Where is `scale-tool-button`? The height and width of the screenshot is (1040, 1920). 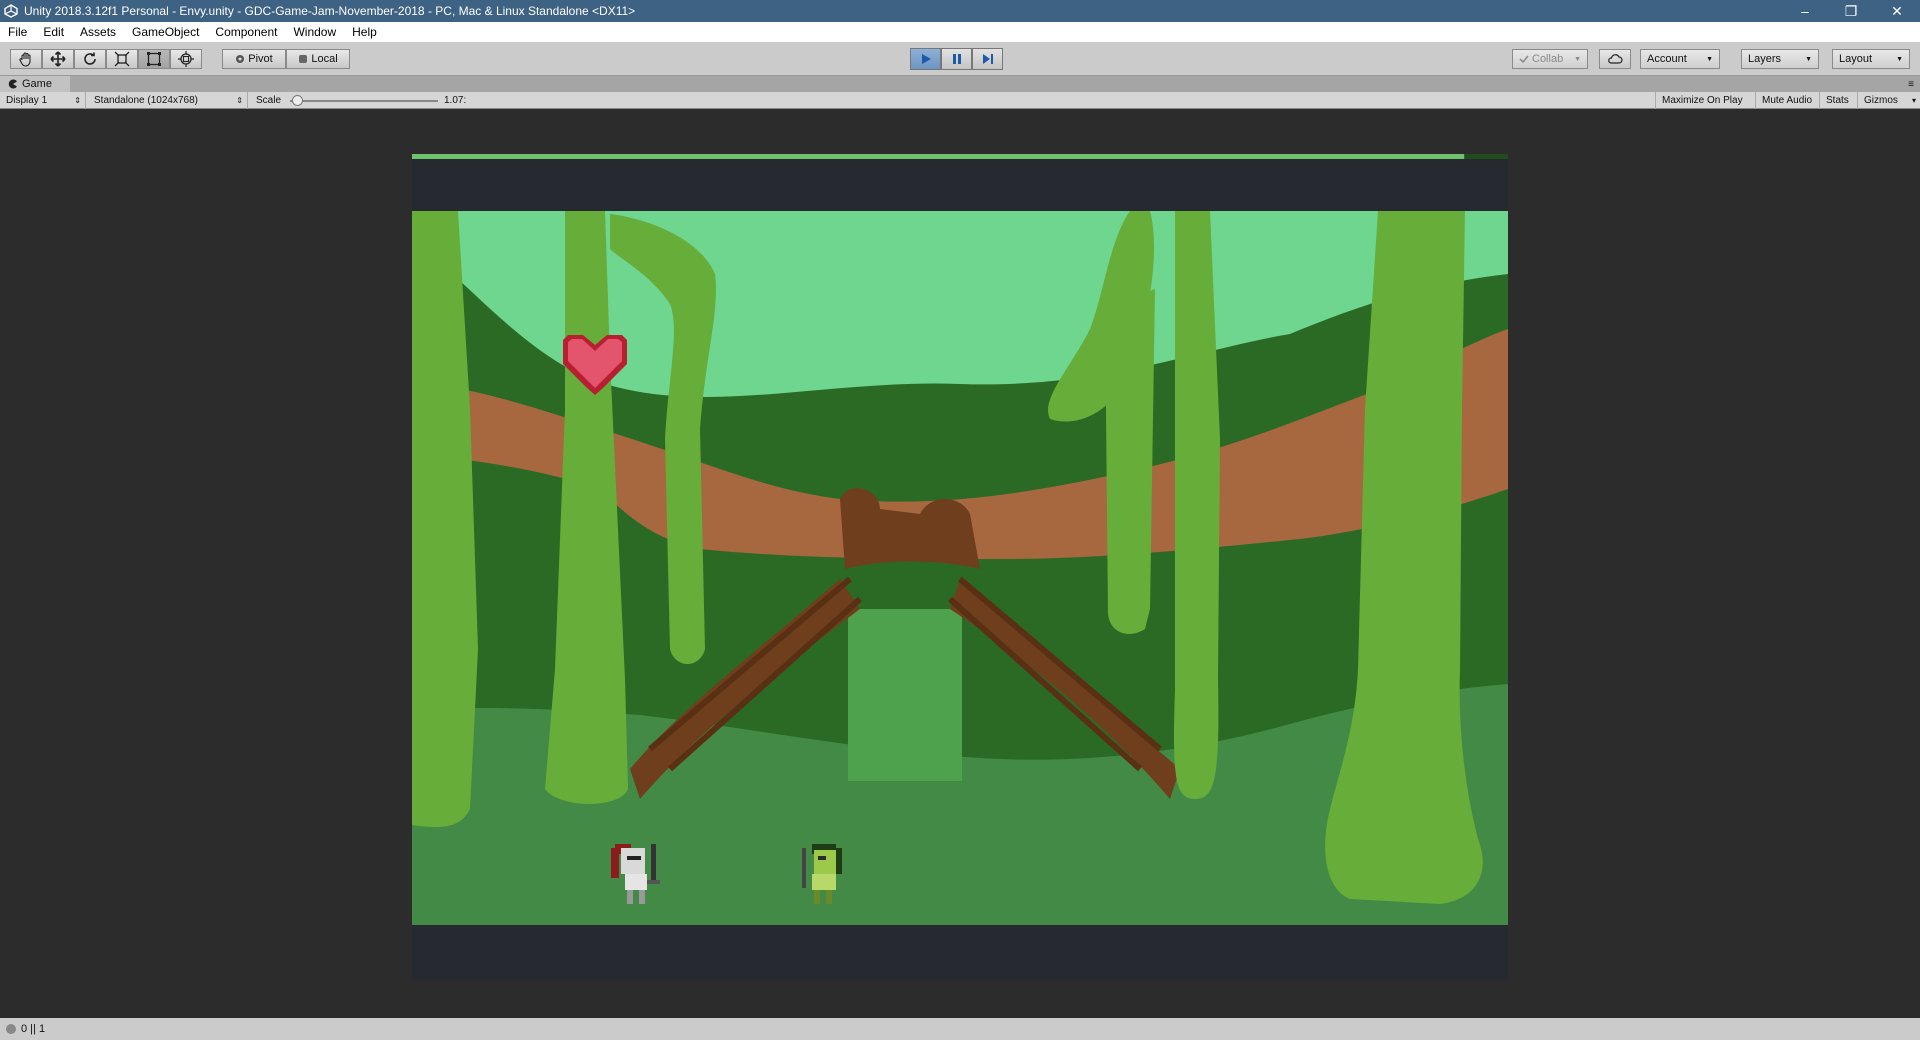
scale-tool-button is located at coordinates (122, 59).